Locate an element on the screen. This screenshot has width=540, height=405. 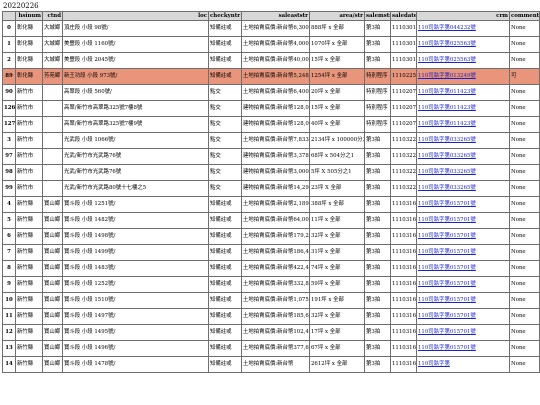
cell-sale-price: 土地拍賣底價:新台幣7,833,000元 is located at coordinates (275, 140).